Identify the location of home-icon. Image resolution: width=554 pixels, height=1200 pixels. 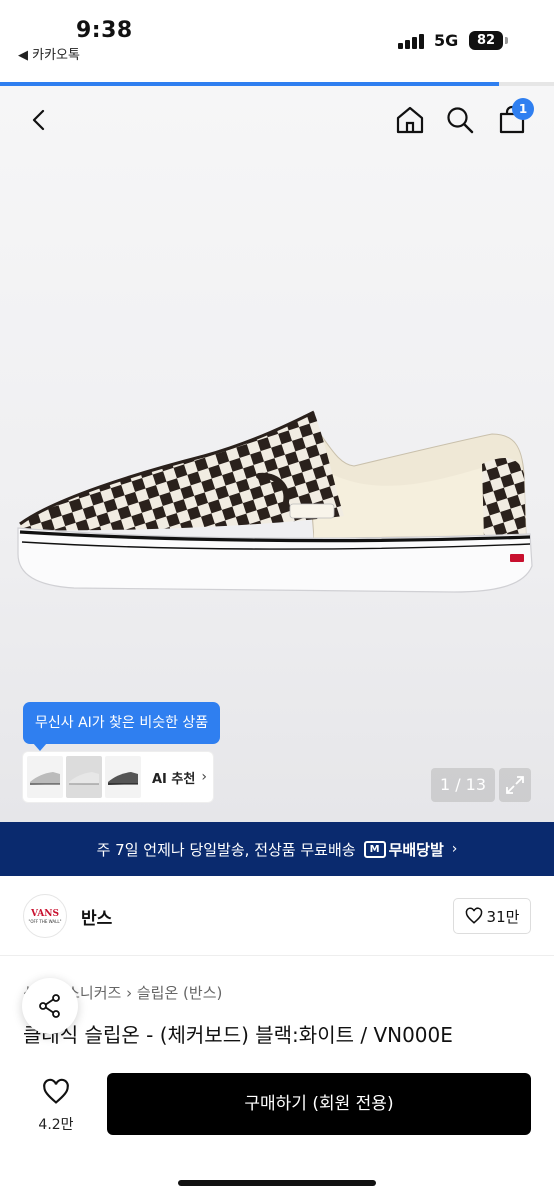
(410, 120).